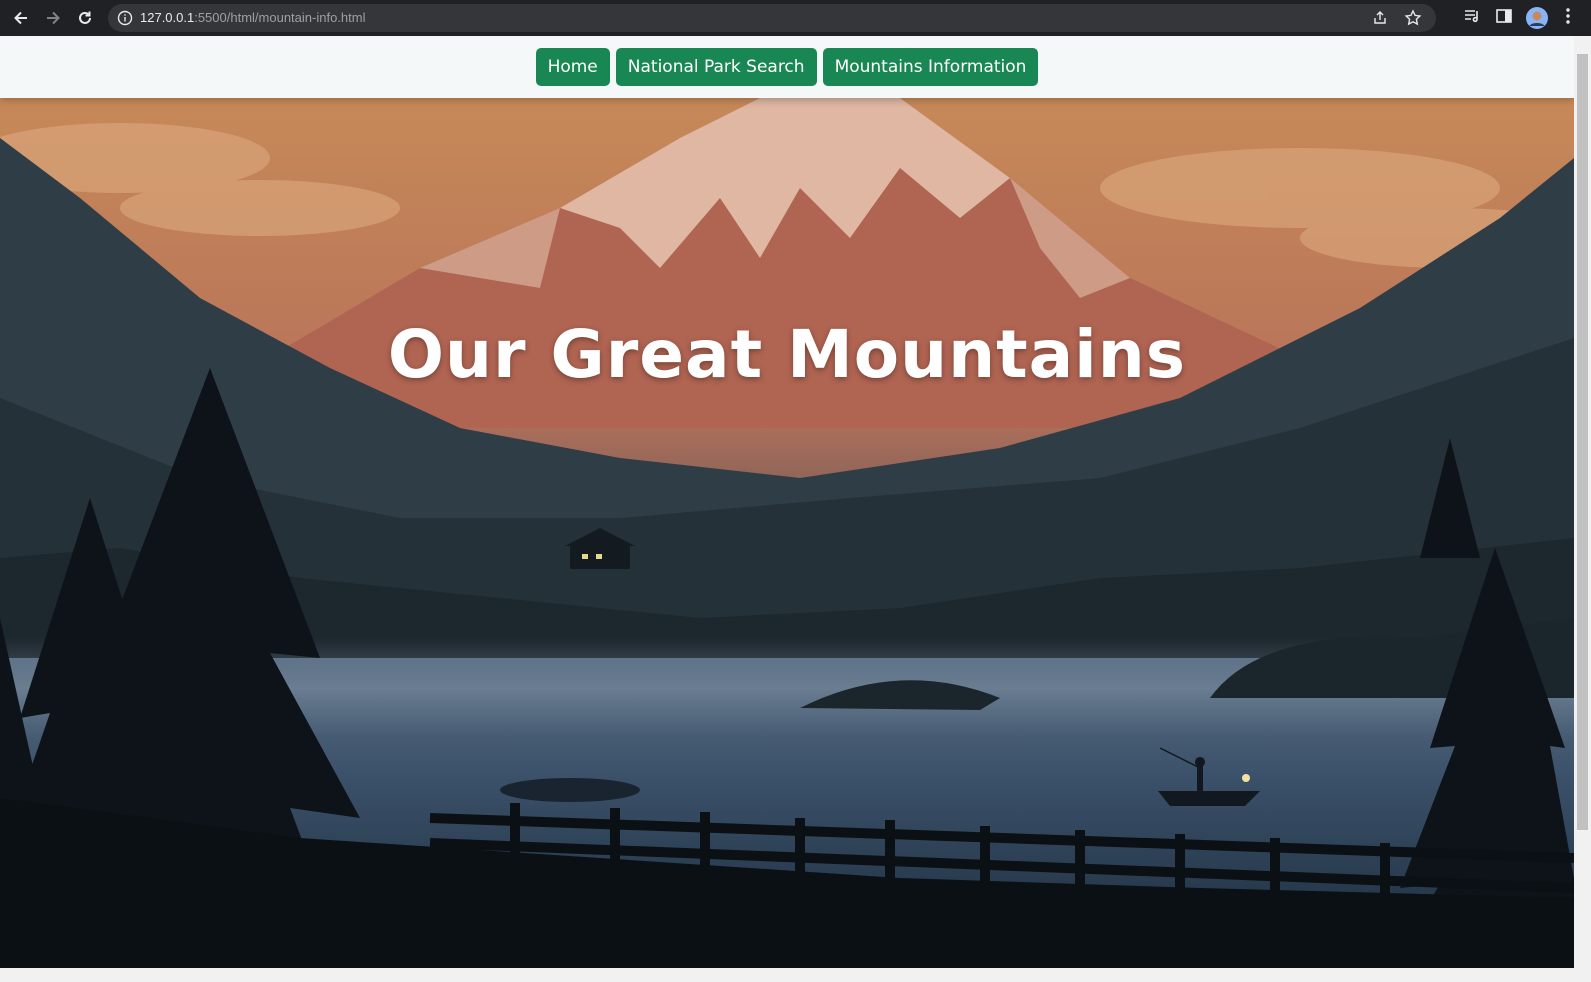  Describe the element at coordinates (1413, 20) in the screenshot. I see `bookmark-star-icon` at that location.